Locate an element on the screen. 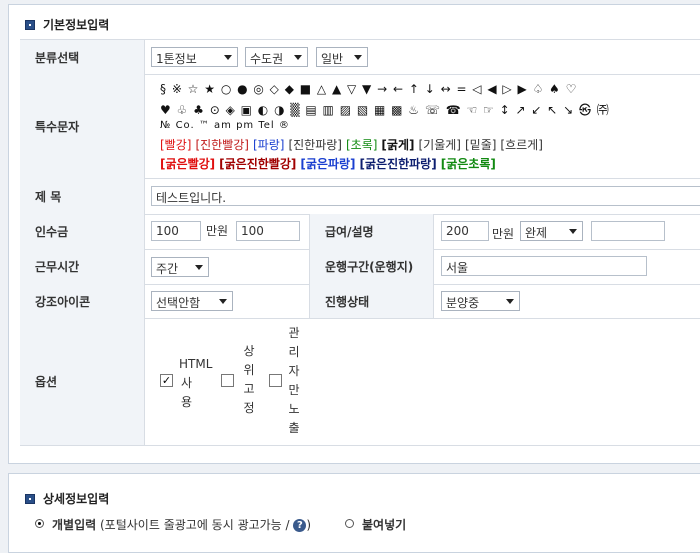 Image resolution: width=700 pixels, height=553 pixels. fmt-bold-blue: [굵은파랑] is located at coordinates (327, 164).